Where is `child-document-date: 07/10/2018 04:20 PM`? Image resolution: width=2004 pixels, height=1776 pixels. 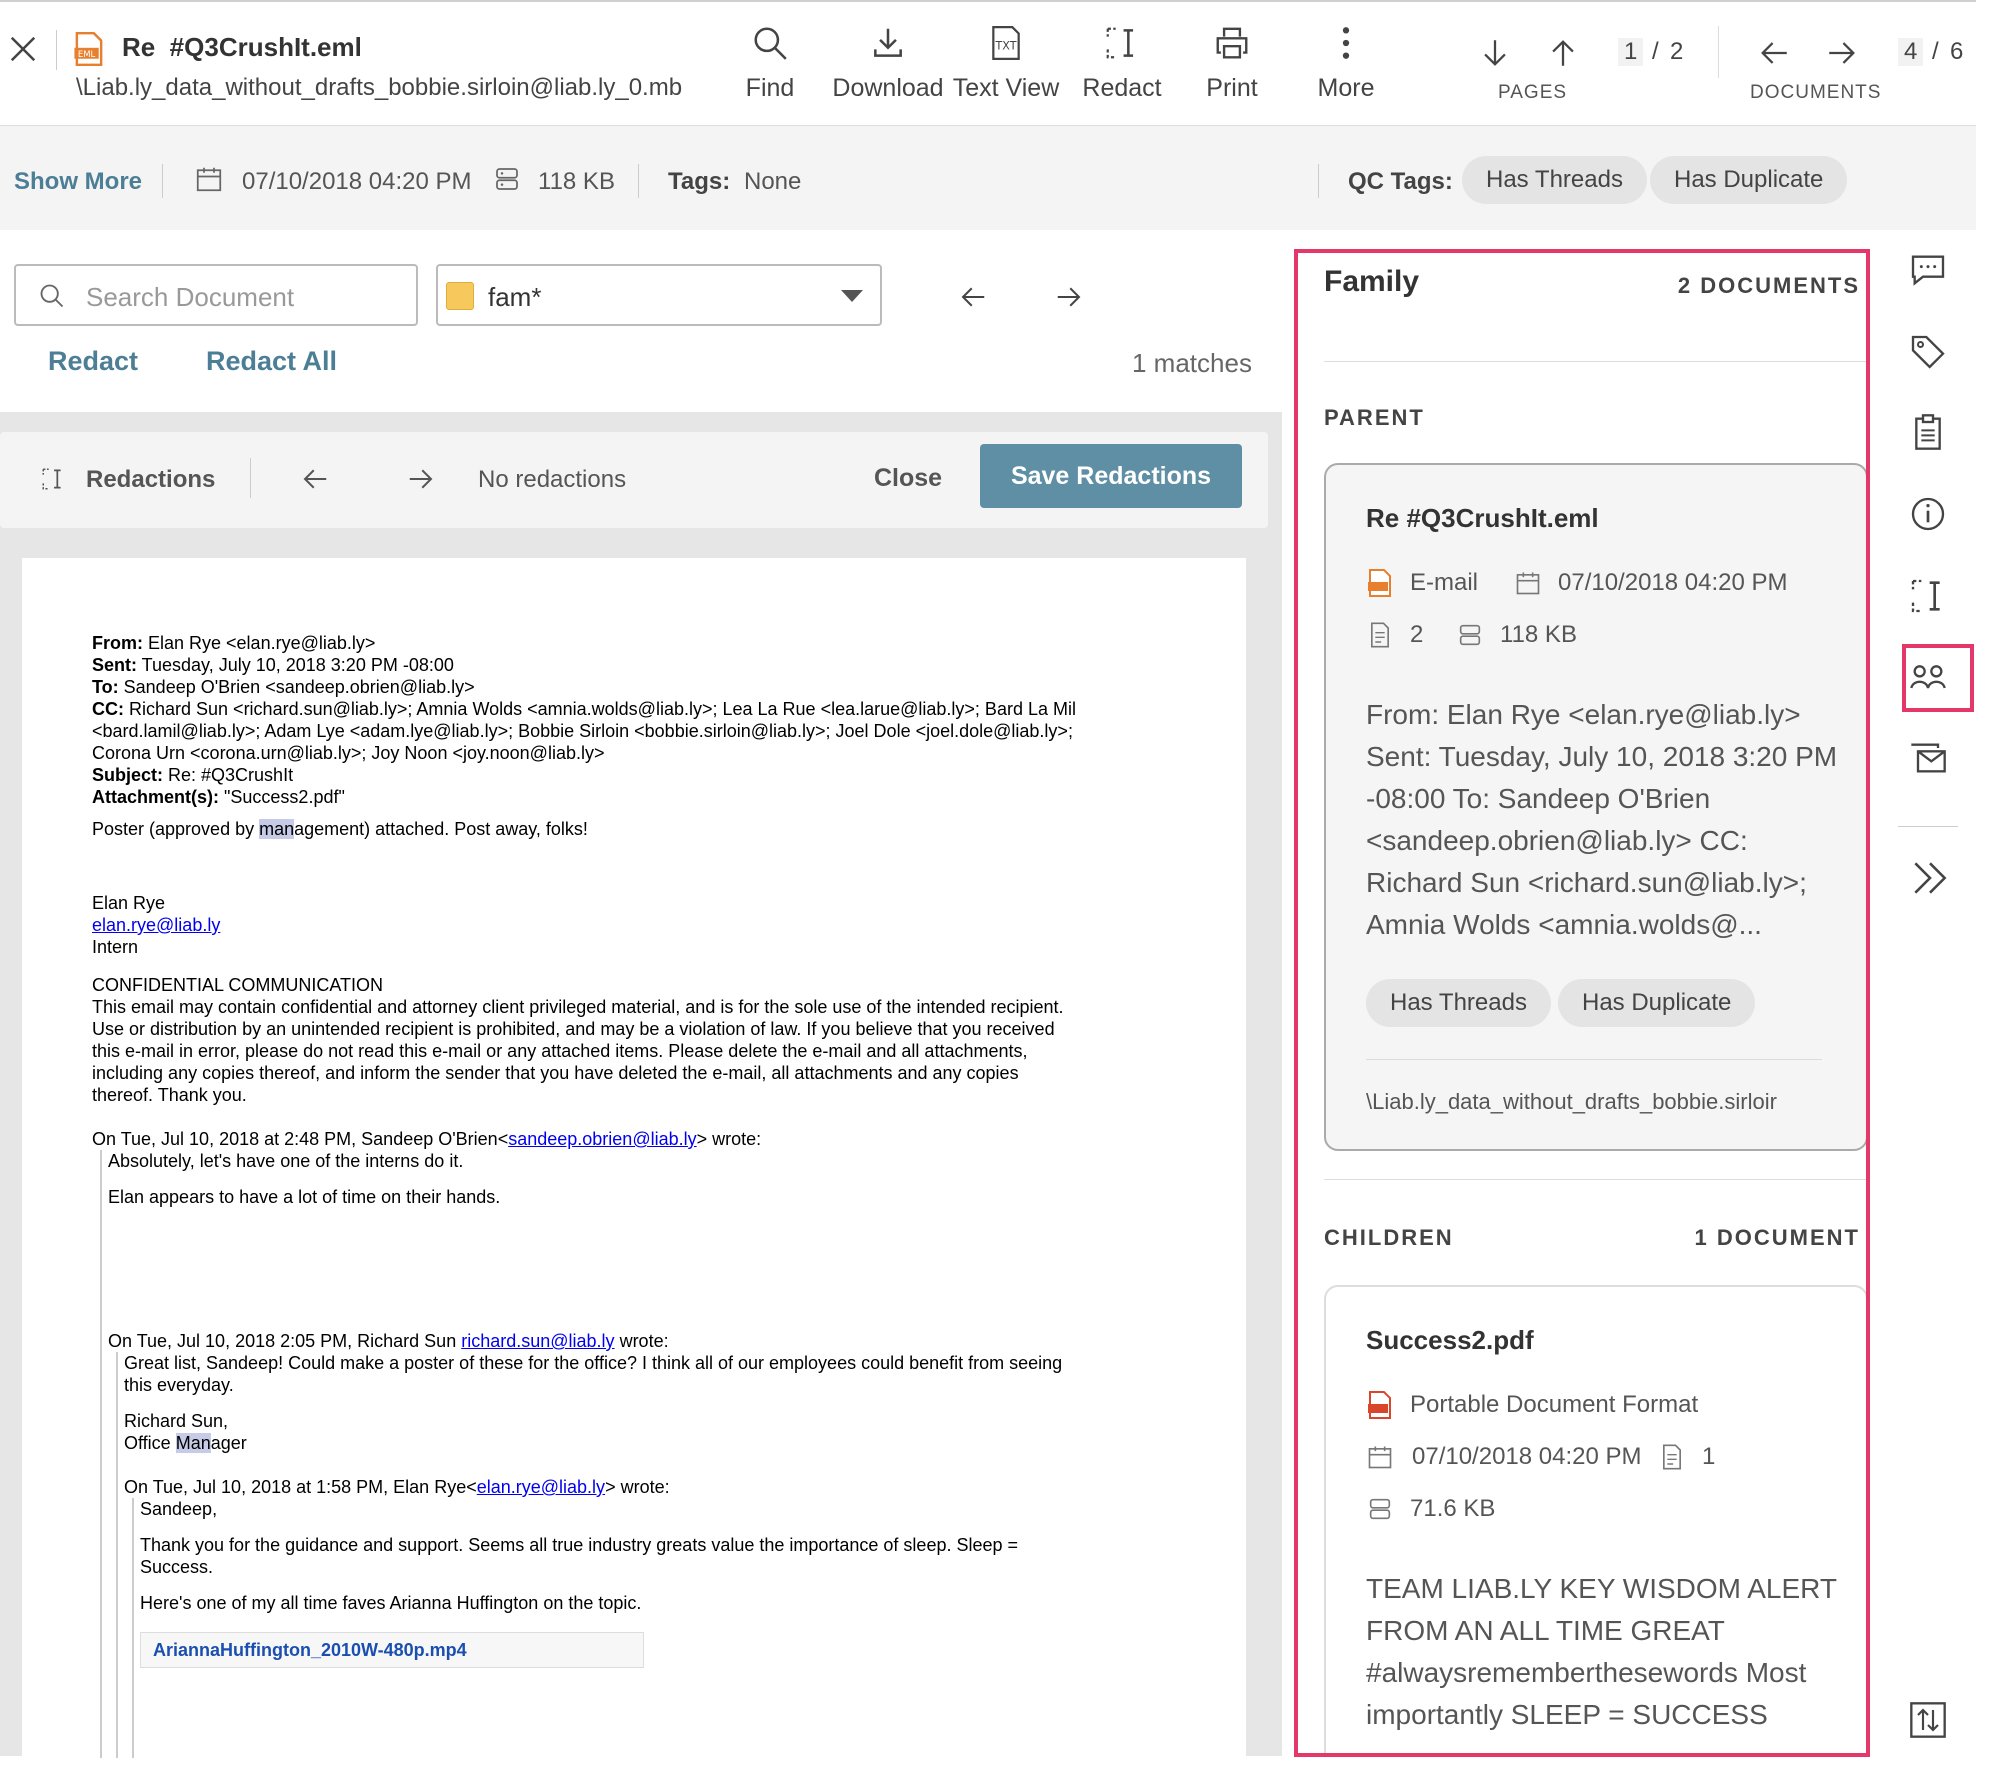 child-document-date: 07/10/2018 04:20 PM is located at coordinates (1527, 1456).